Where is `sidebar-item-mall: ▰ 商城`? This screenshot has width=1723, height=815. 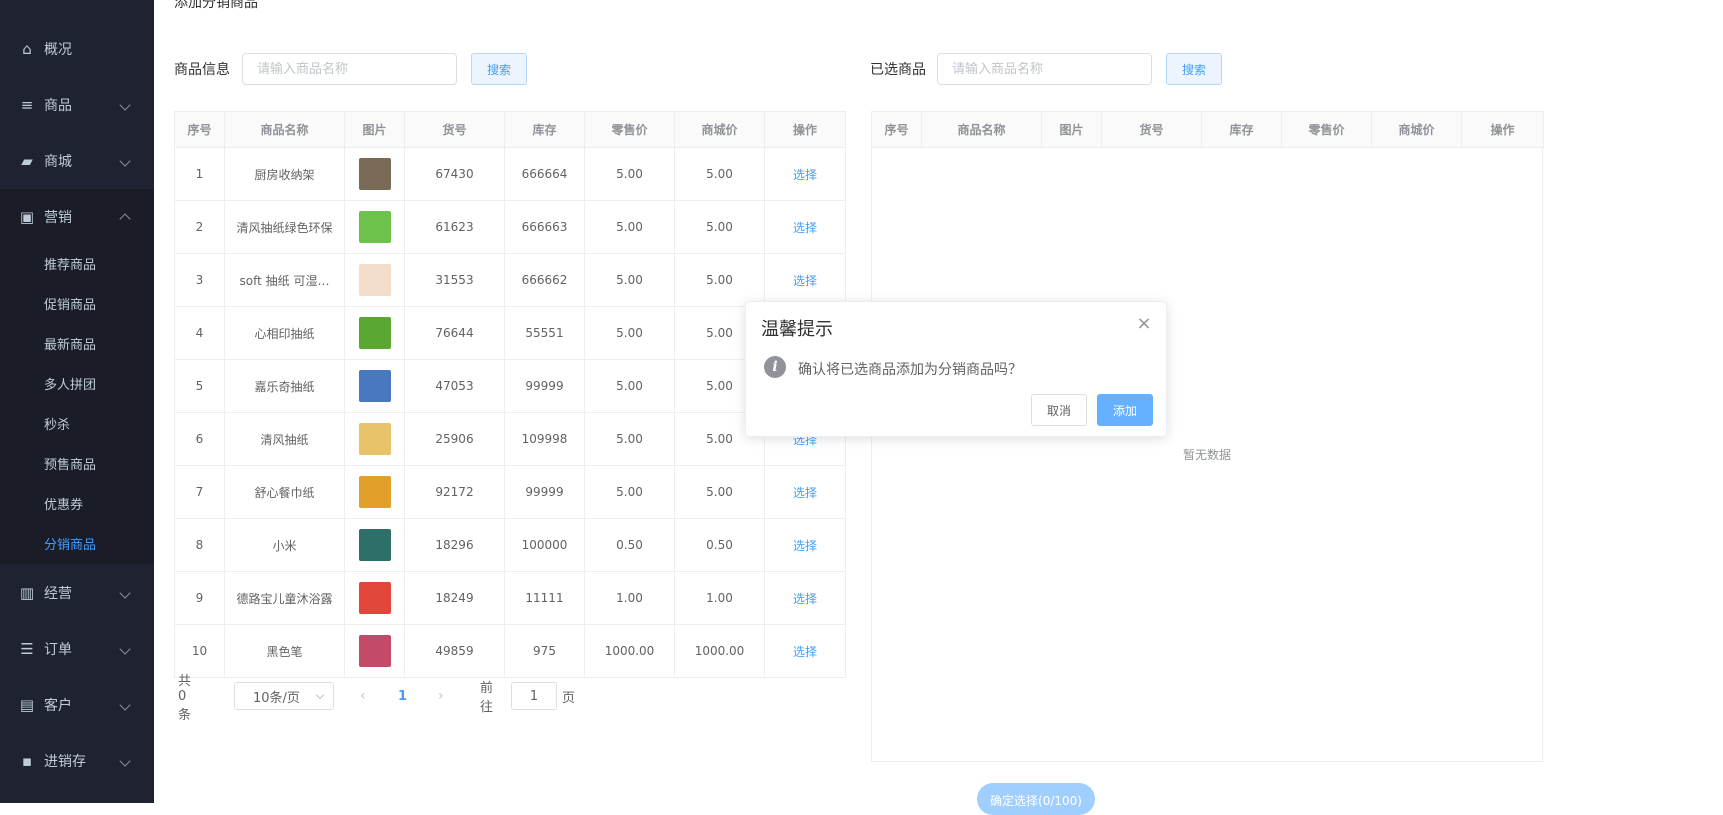
sidebar-item-mall: ▰ 商城 is located at coordinates (77, 161).